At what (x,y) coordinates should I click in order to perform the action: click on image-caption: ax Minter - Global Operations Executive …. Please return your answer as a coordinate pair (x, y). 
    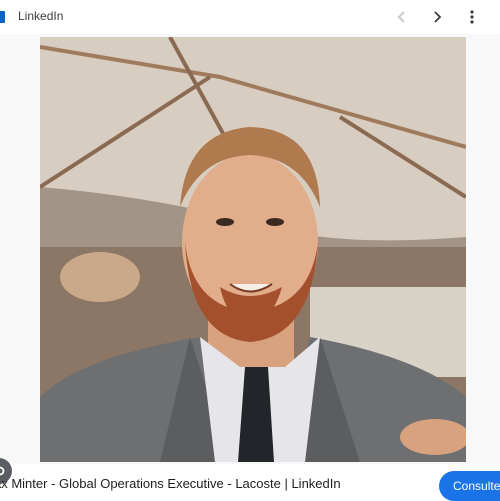
    Looking at the image, I should click on (220, 483).